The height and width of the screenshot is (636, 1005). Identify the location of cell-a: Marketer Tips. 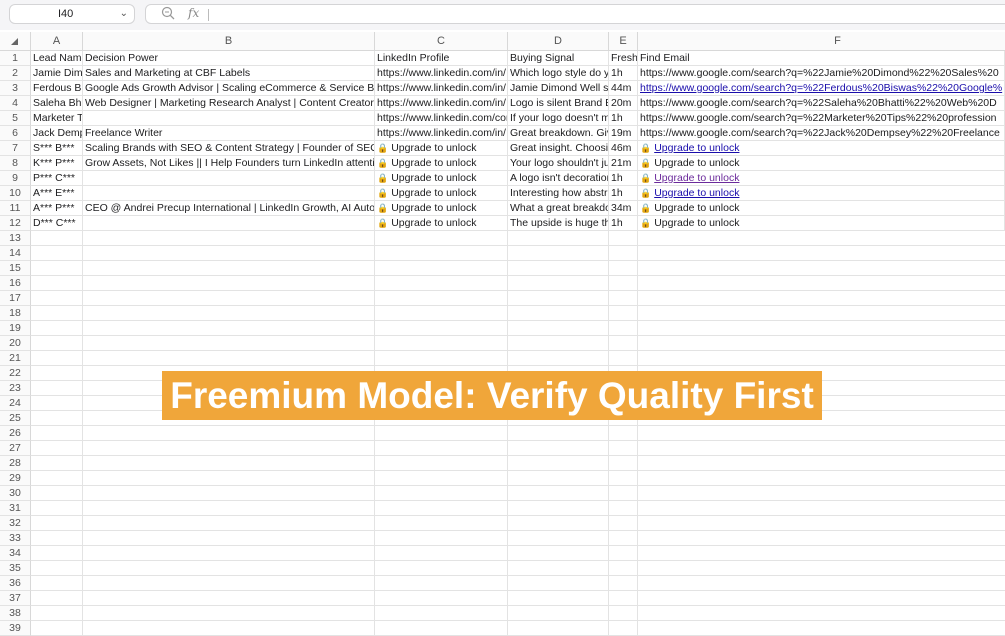
(57, 118).